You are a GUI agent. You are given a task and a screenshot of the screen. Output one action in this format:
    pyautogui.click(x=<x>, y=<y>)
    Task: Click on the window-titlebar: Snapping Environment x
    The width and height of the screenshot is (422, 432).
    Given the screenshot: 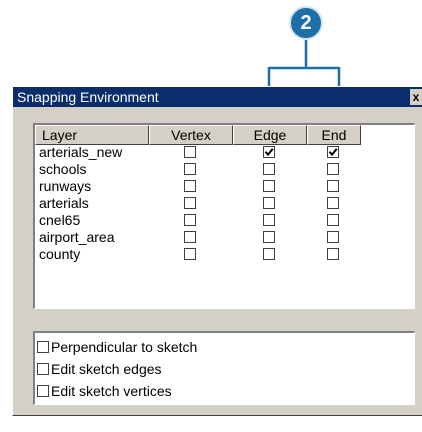 What is the action you would take?
    pyautogui.click(x=217, y=97)
    